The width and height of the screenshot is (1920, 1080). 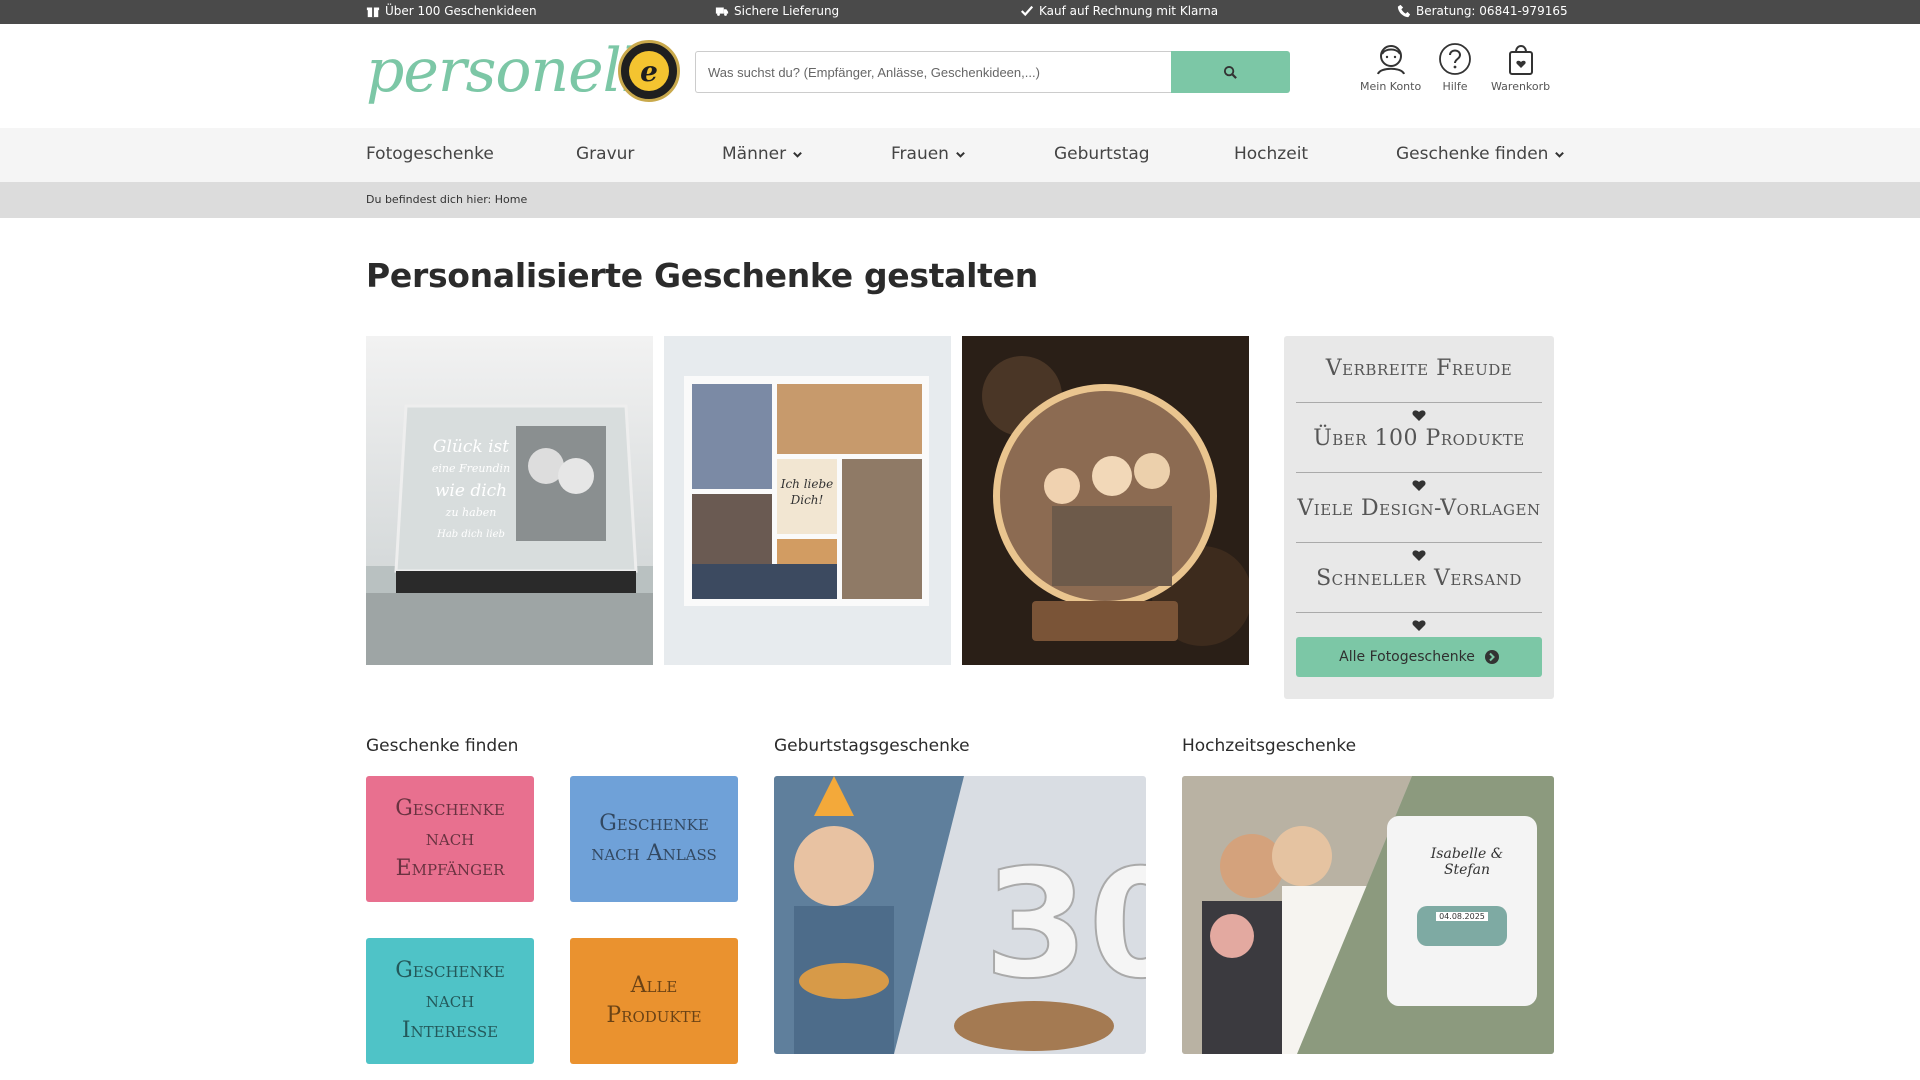 I want to click on benefit-label: Verbreite Freude, so click(x=1419, y=368).